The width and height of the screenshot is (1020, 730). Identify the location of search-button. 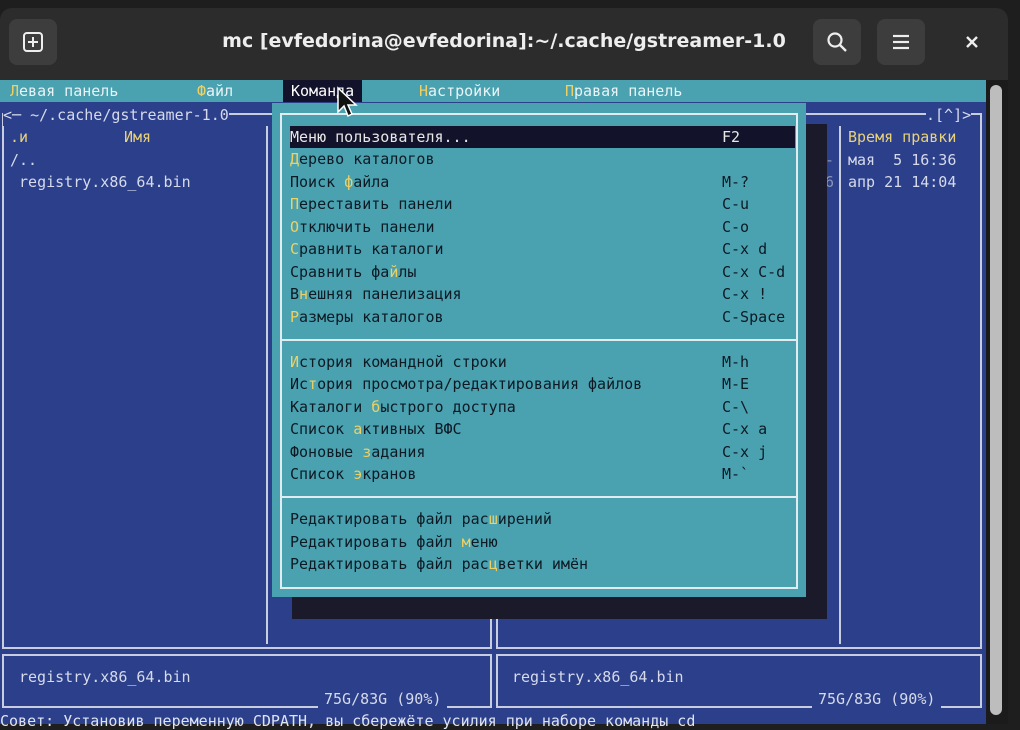
(837, 42).